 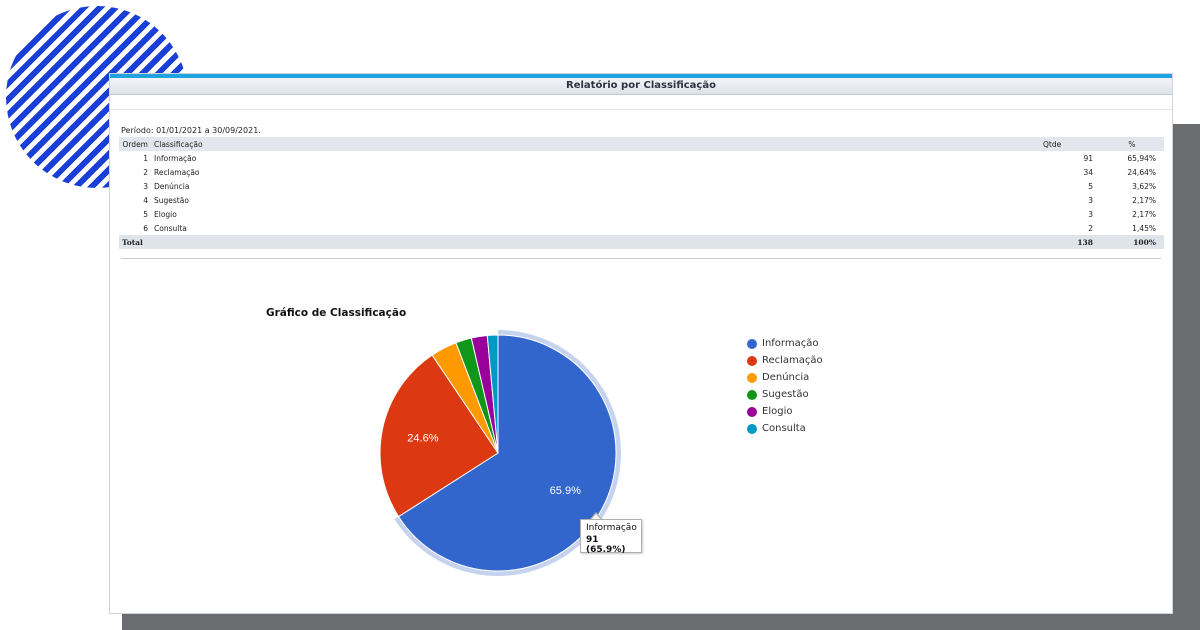 I want to click on legend-item: Denúncia, so click(x=785, y=377).